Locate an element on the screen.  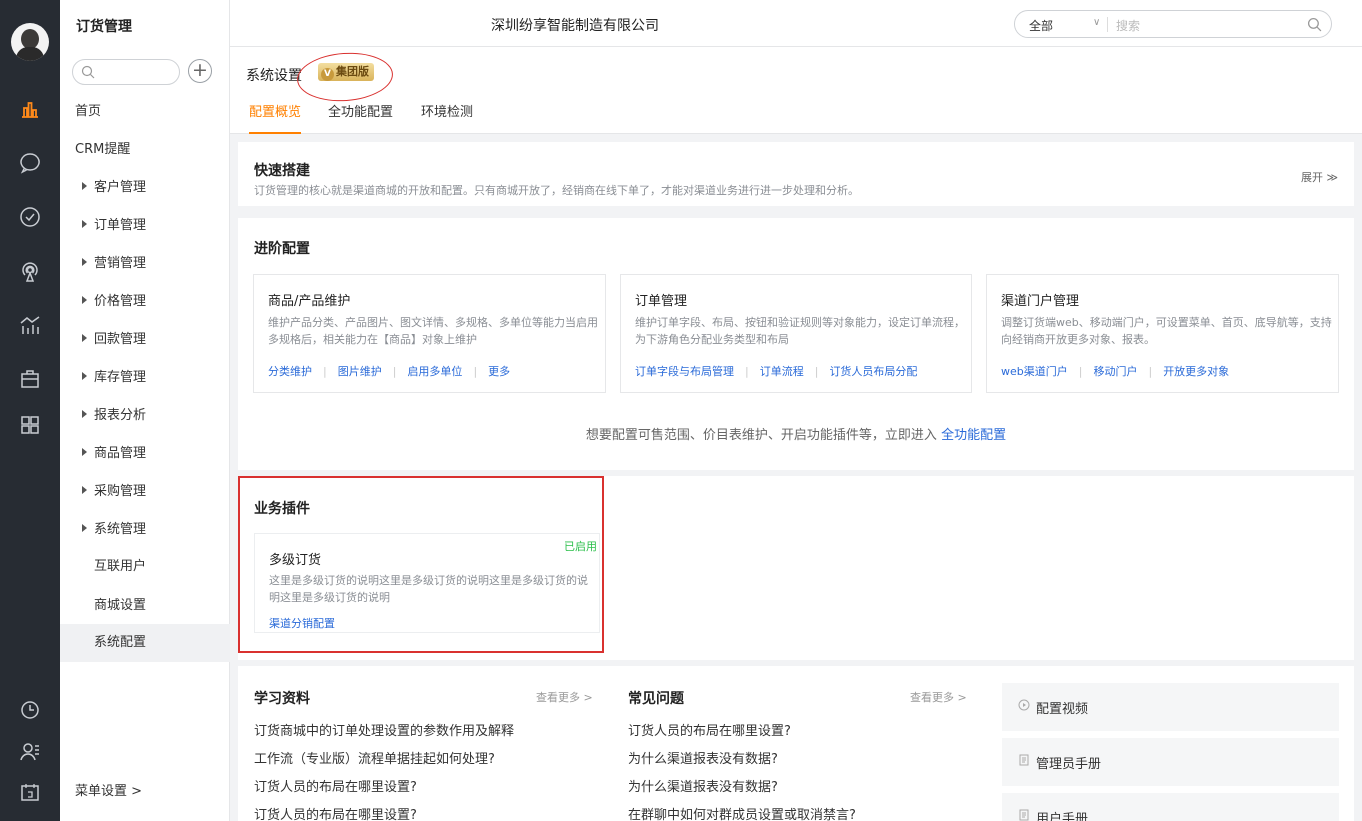
learn-title: 学习资料 is located at coordinates (282, 699).